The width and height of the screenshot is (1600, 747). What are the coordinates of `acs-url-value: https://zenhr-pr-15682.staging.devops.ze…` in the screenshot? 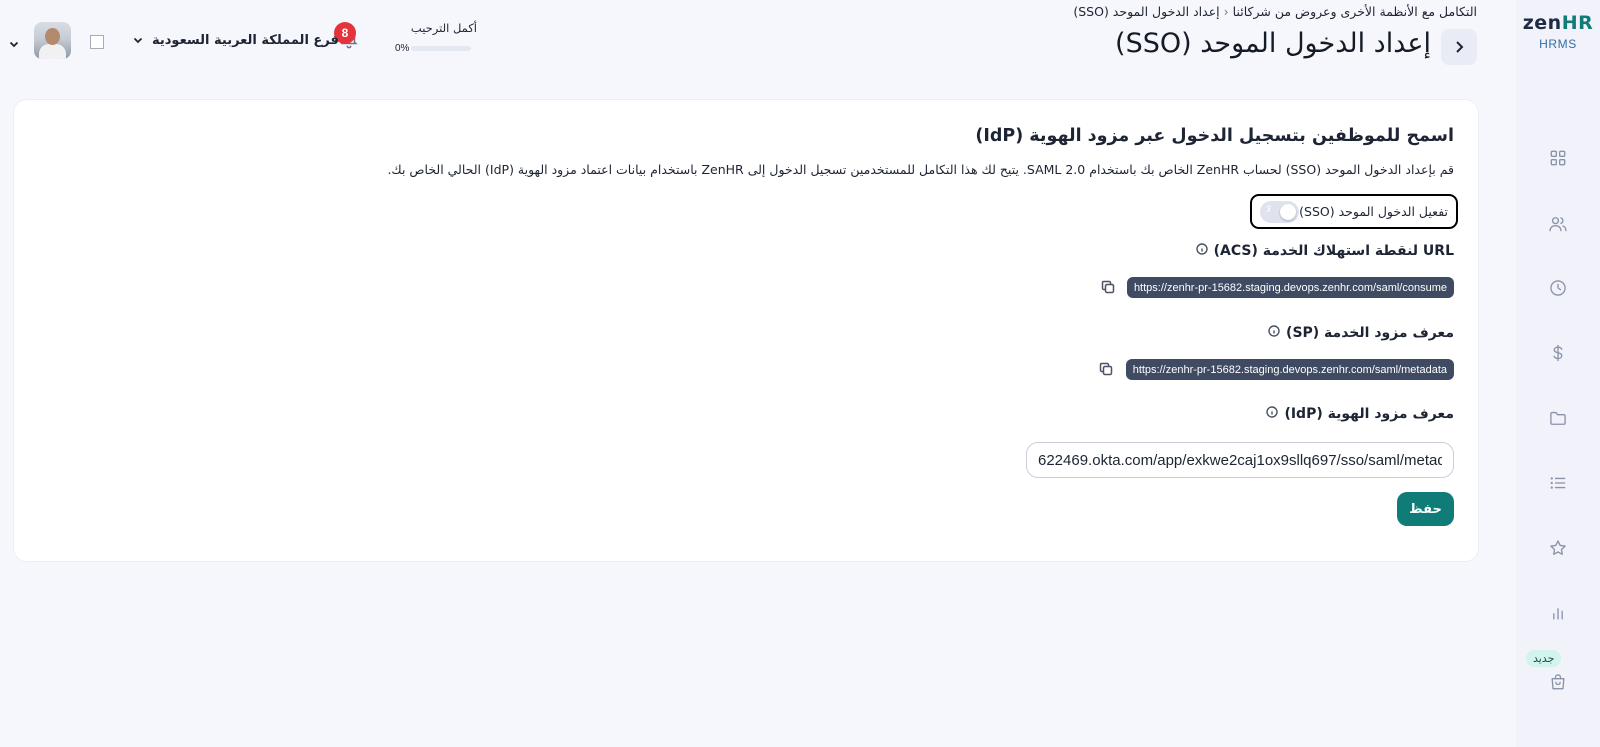 It's located at (1290, 287).